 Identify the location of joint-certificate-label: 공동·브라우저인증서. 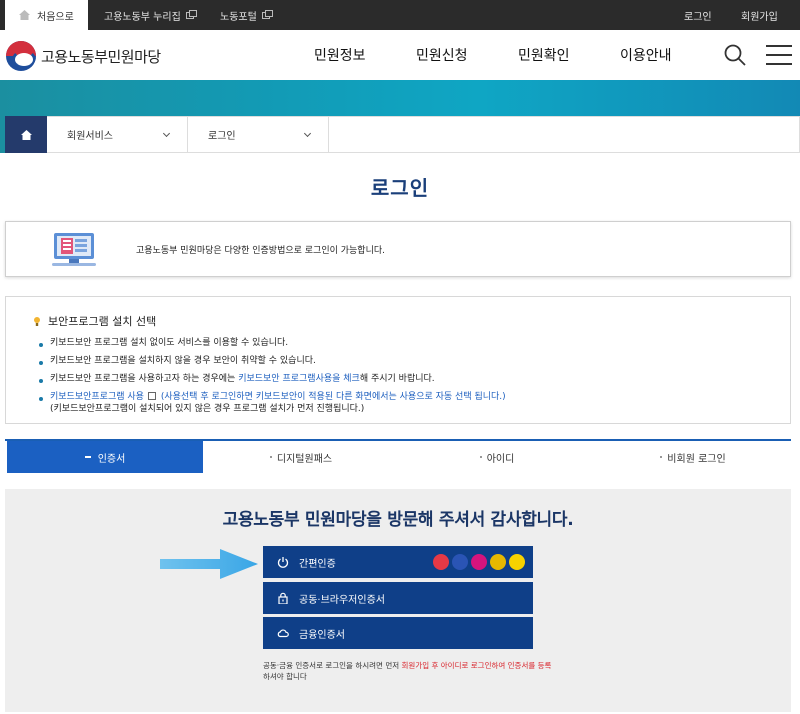
(342, 600).